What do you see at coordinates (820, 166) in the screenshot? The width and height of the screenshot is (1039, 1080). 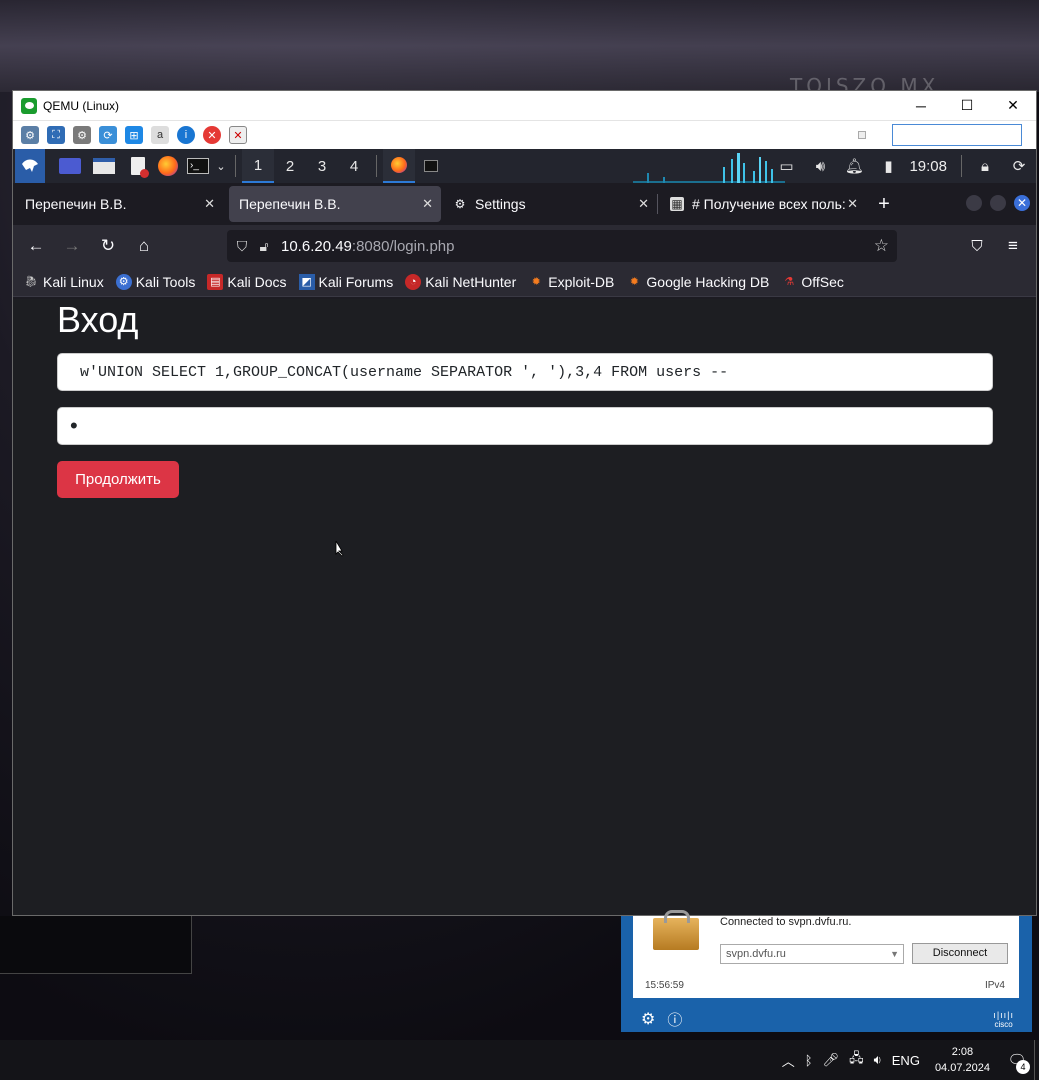 I see `volume-icon: 🔊︎` at bounding box center [820, 166].